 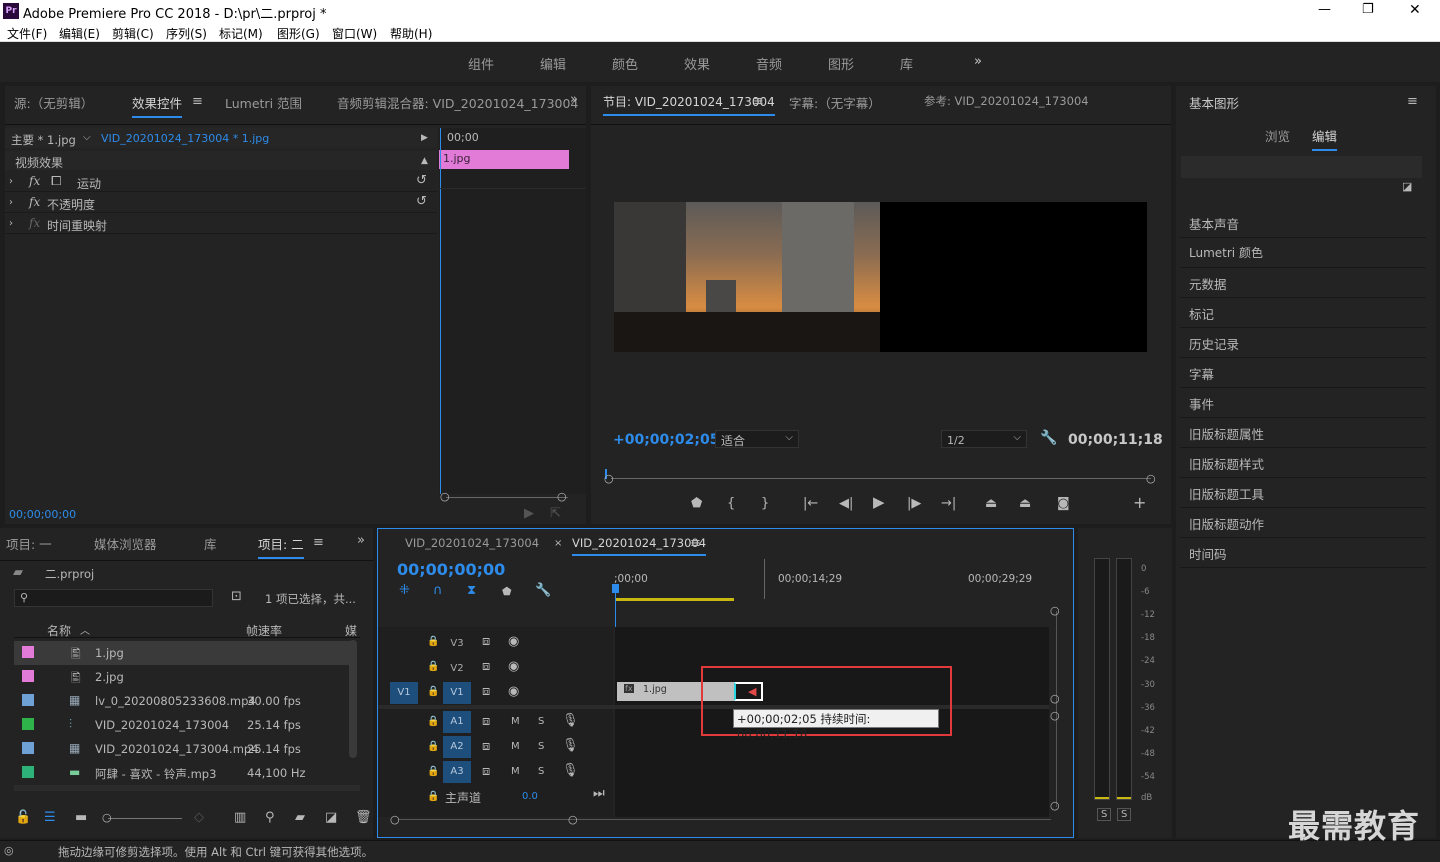 What do you see at coordinates (363, 818) in the screenshot?
I see `trash-icon: 🗑` at bounding box center [363, 818].